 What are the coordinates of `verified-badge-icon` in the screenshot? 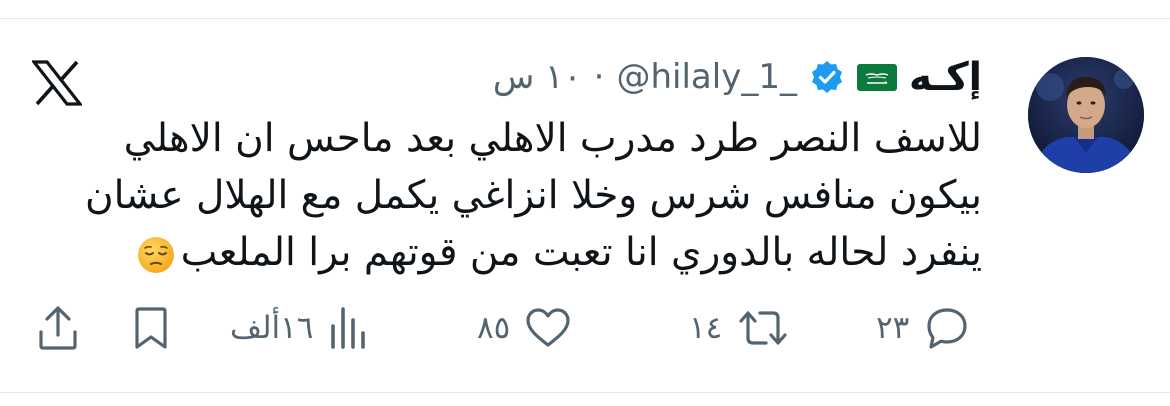 It's located at (826, 77).